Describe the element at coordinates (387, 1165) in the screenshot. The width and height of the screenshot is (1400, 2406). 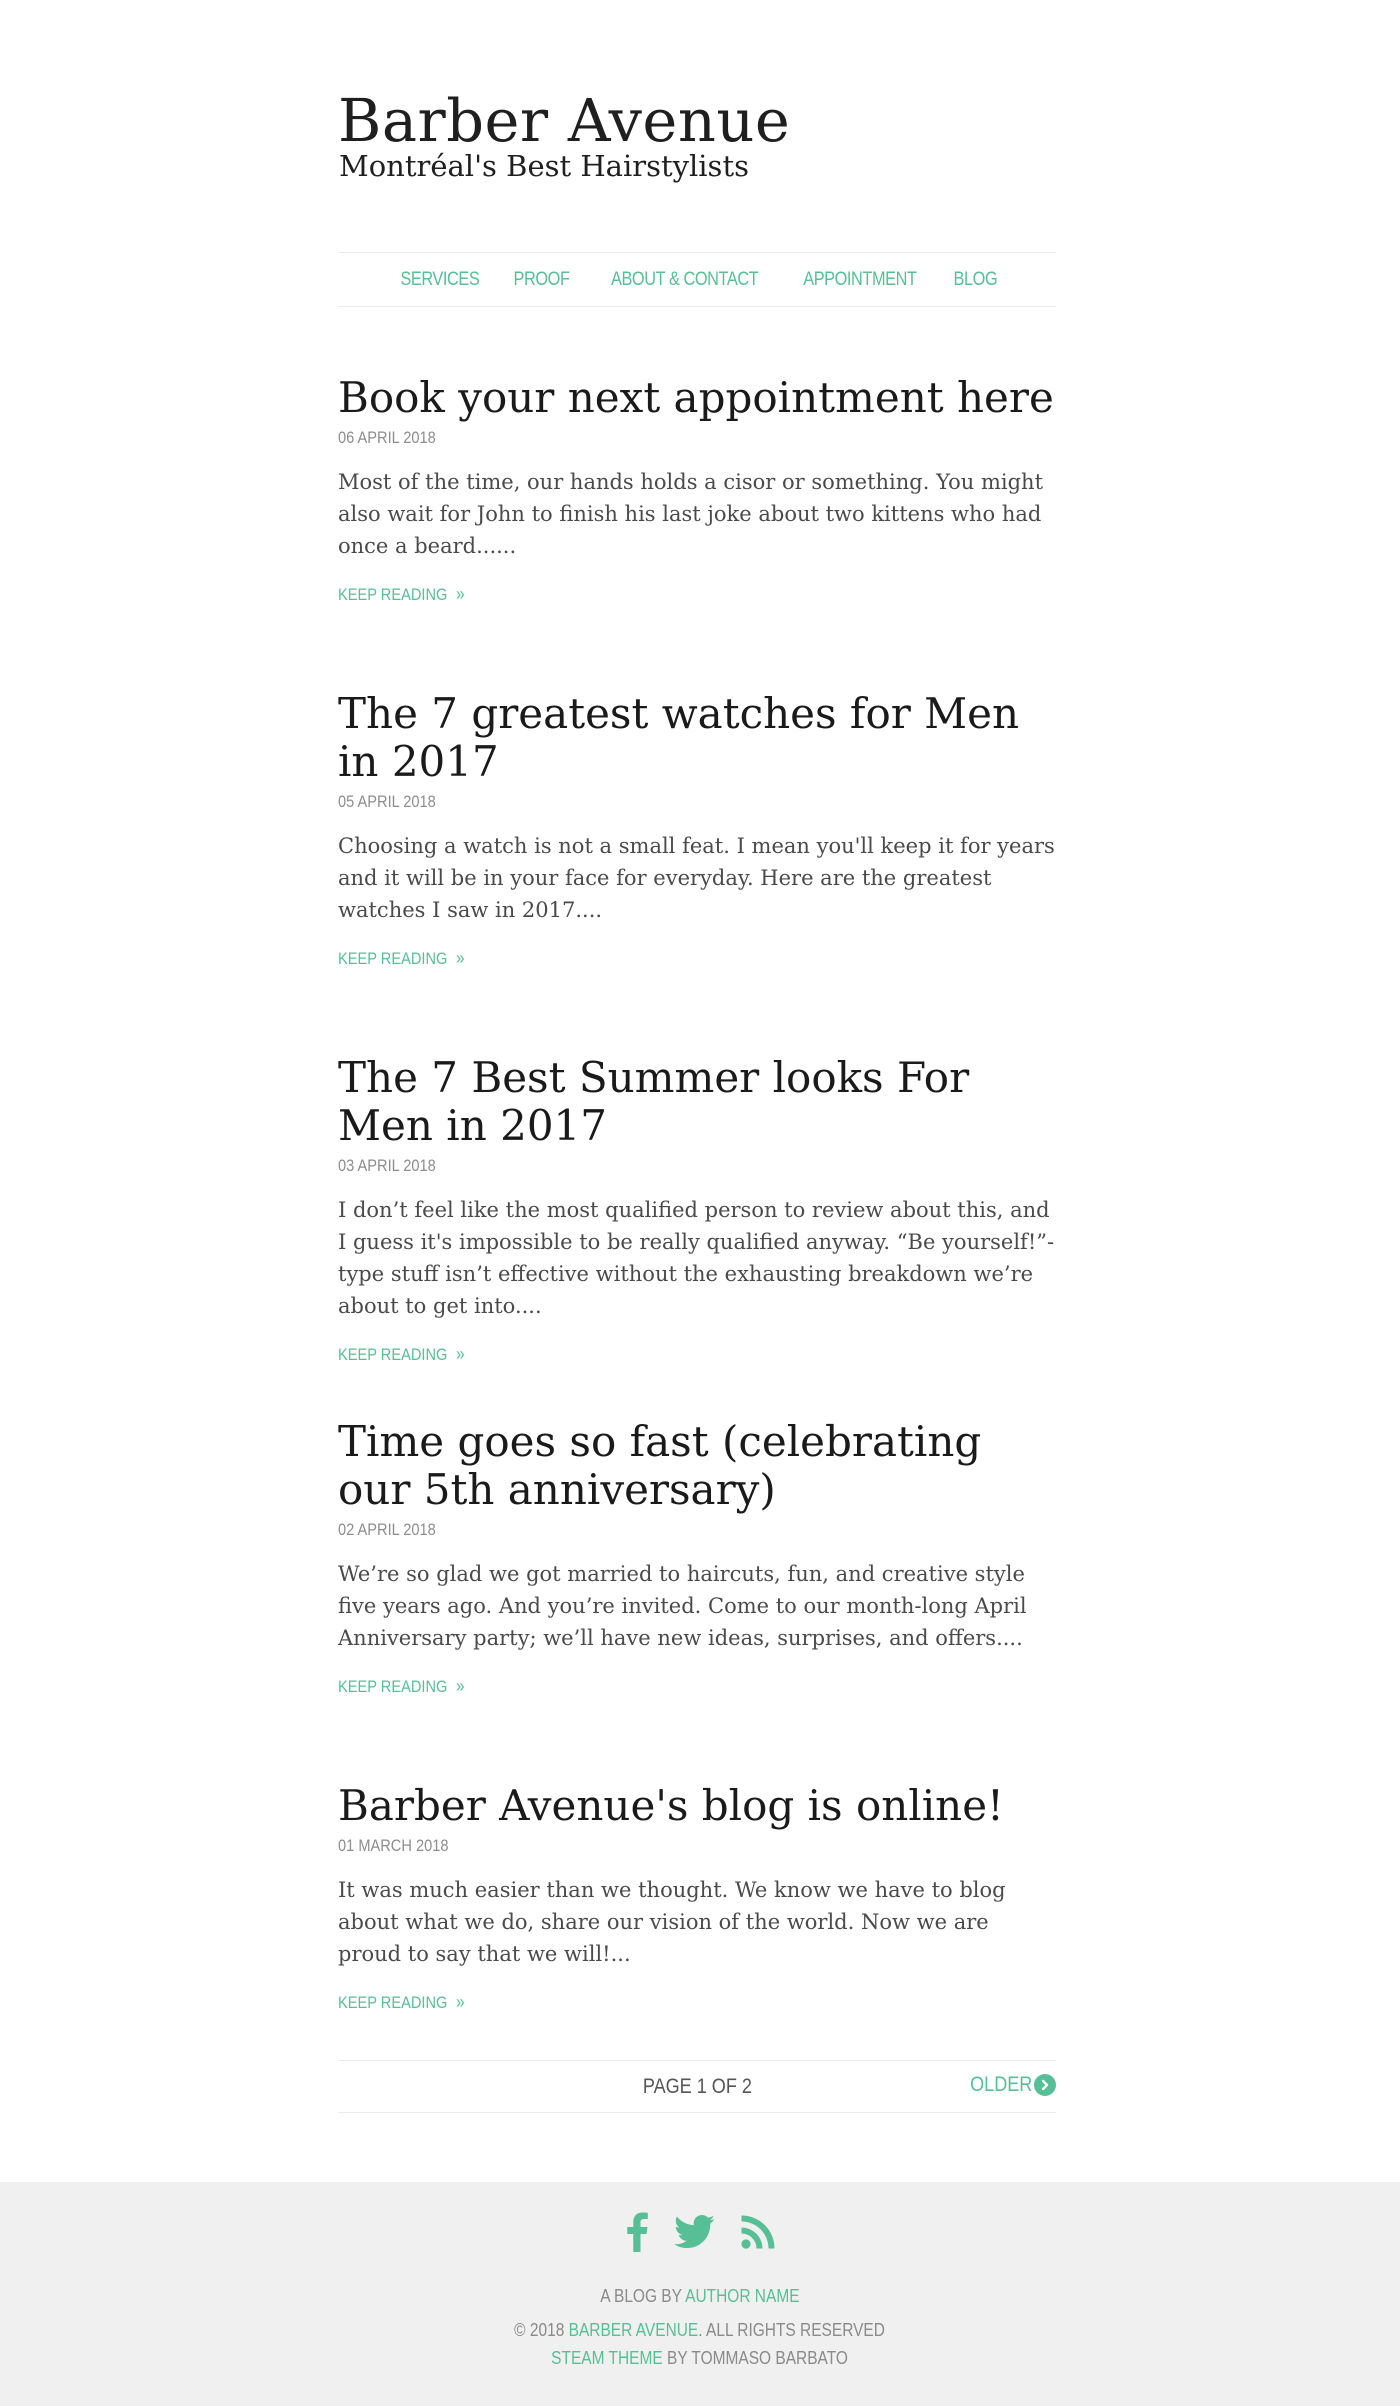
I see `post-date: 03 APRIL 2018` at that location.